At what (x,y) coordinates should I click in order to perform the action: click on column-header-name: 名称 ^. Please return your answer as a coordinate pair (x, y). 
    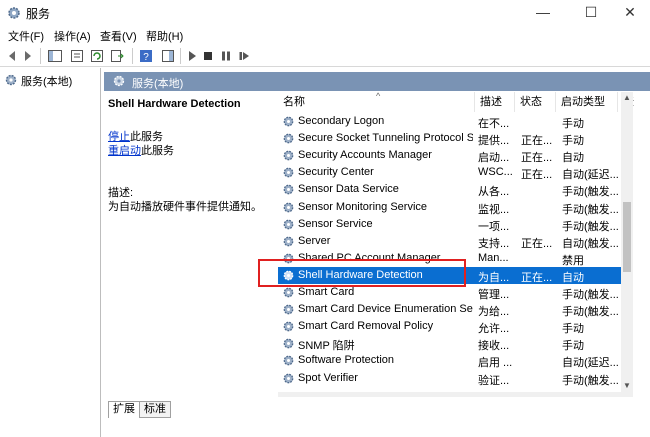
    Looking at the image, I should click on (376, 102).